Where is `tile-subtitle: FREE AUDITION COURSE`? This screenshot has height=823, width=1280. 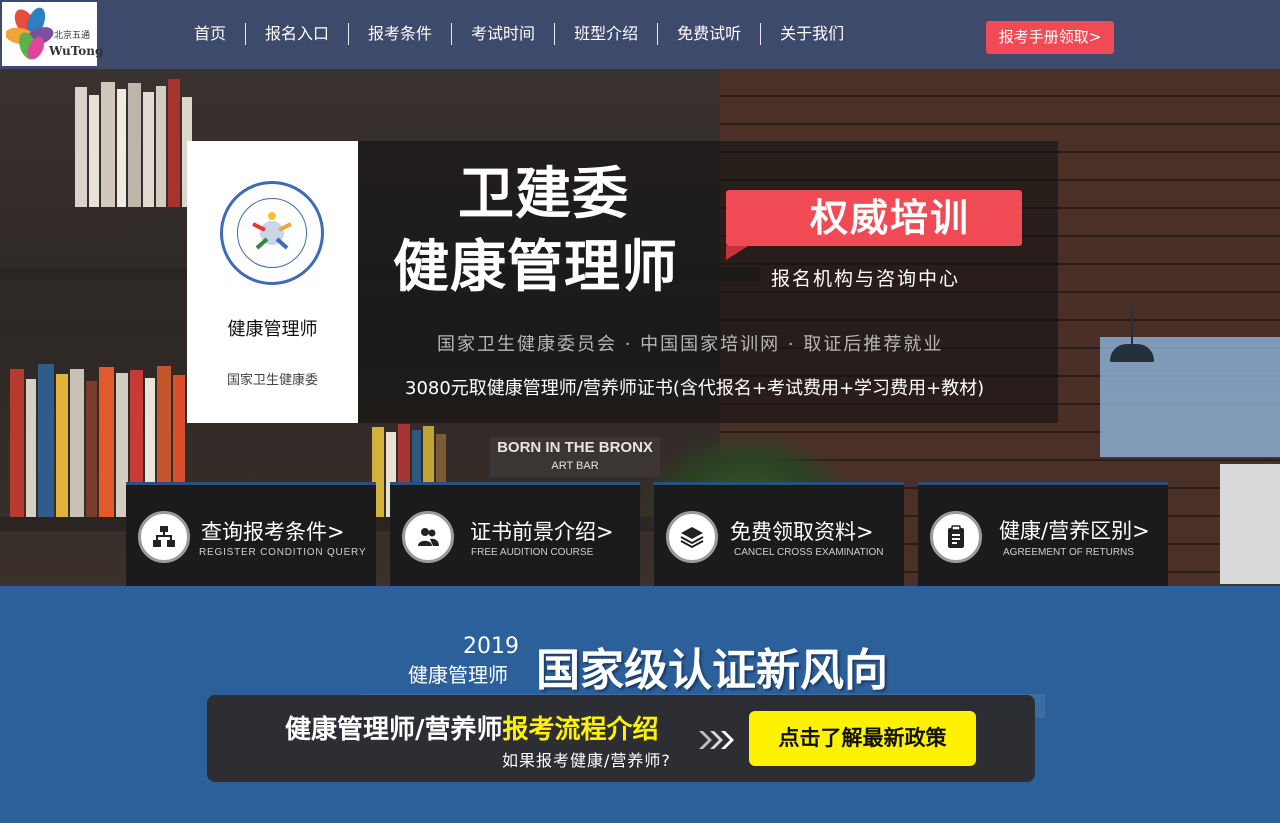
tile-subtitle: FREE AUDITION COURSE is located at coordinates (532, 552).